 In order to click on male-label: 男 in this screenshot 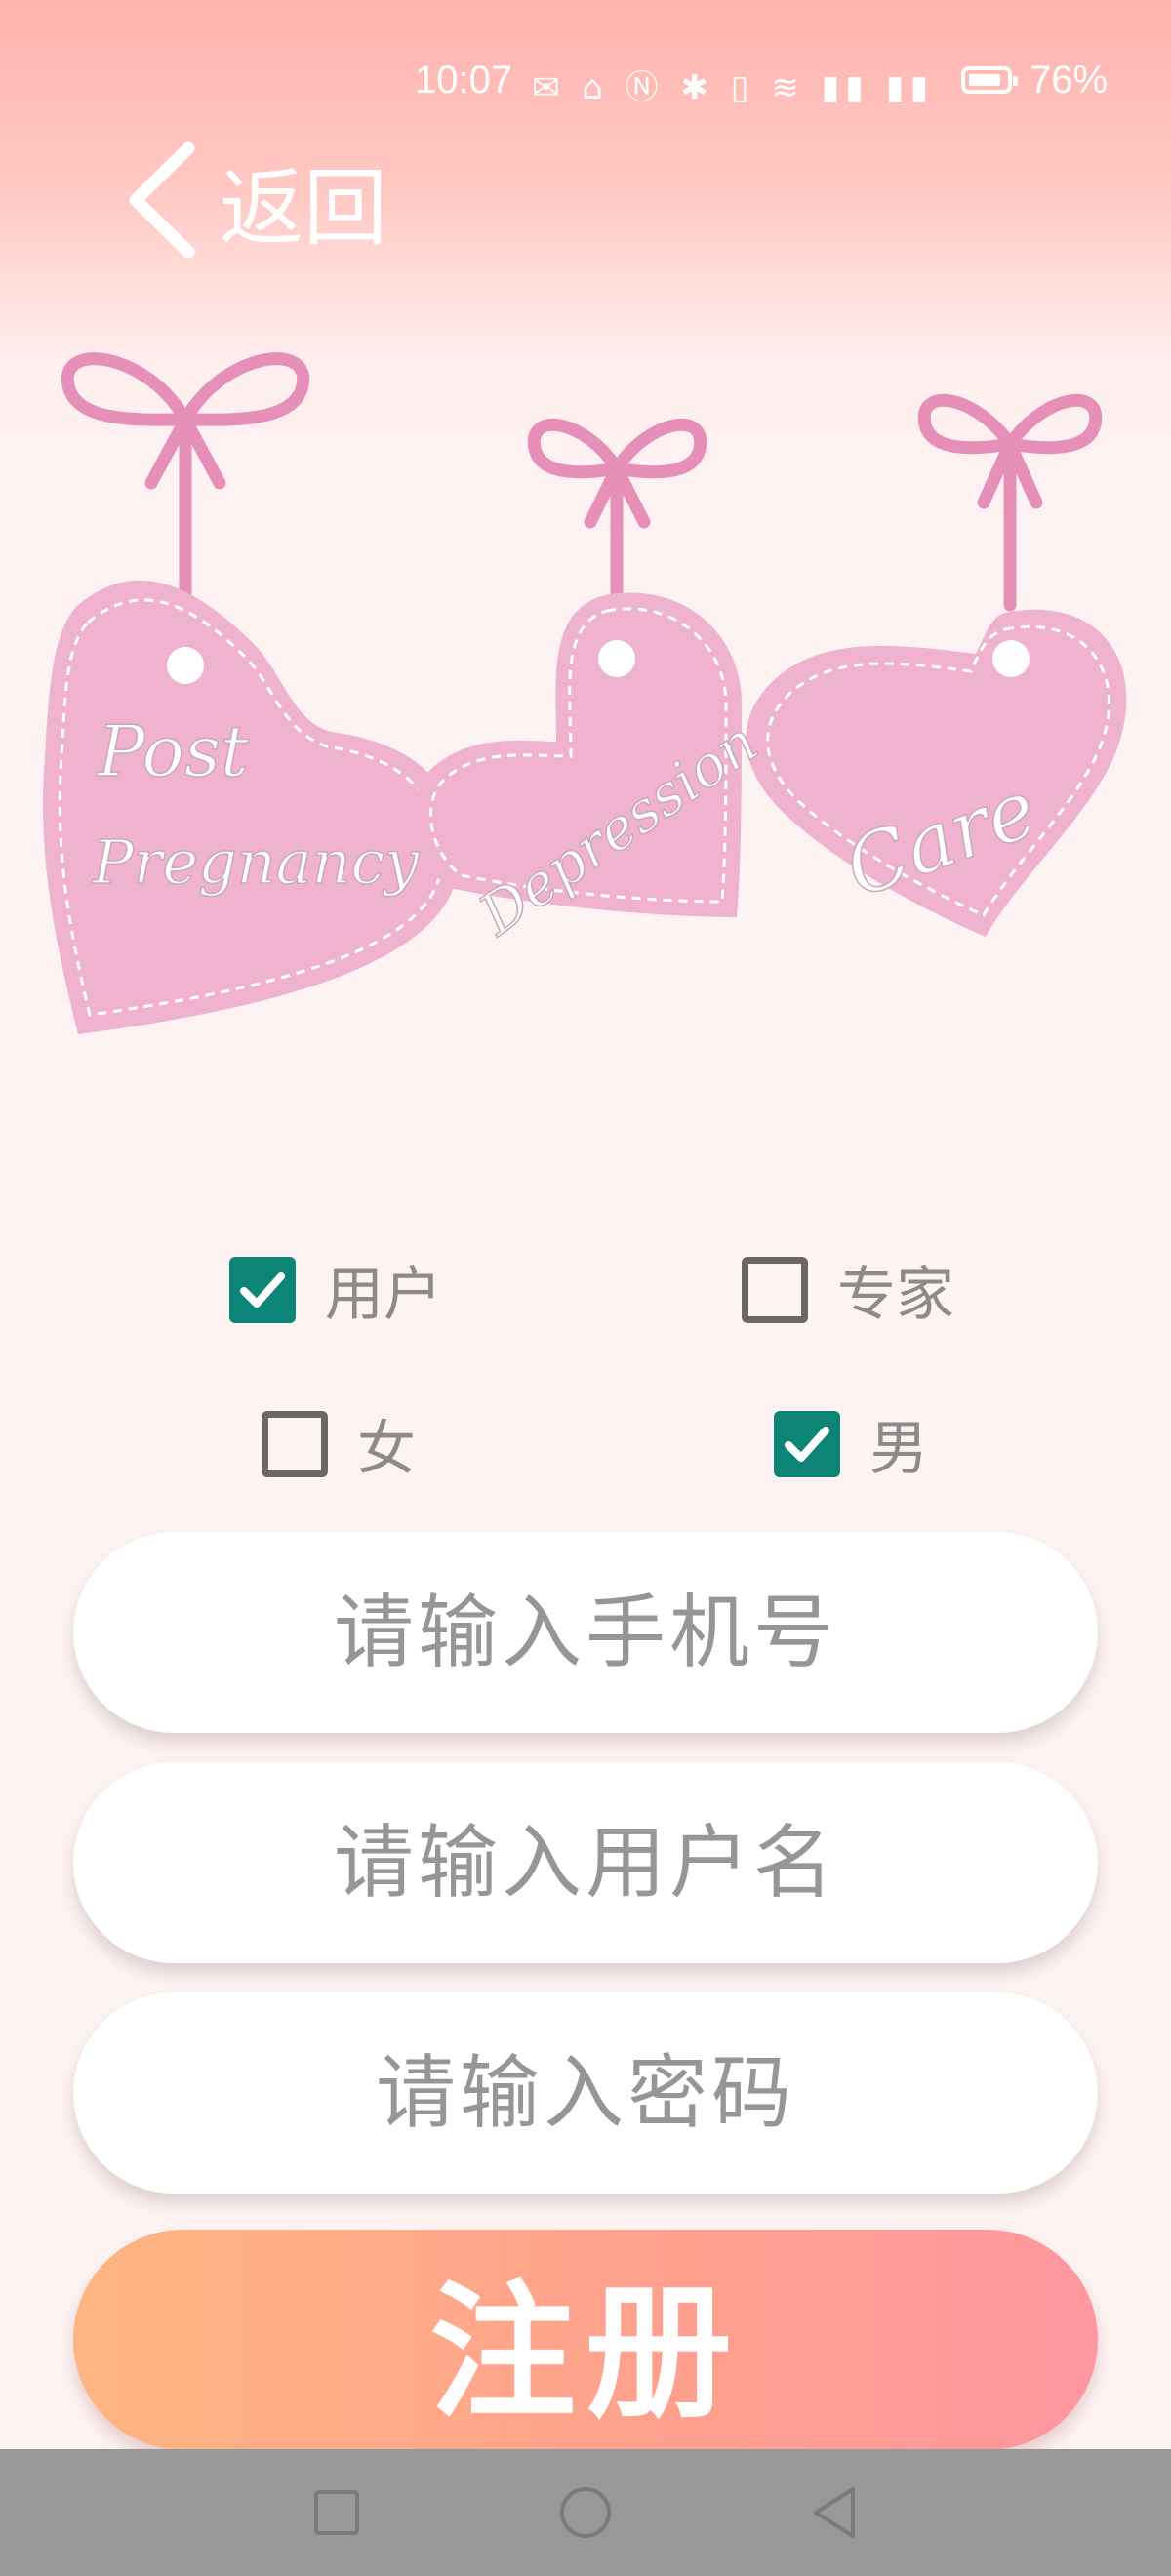, I will do `click(898, 1449)`.